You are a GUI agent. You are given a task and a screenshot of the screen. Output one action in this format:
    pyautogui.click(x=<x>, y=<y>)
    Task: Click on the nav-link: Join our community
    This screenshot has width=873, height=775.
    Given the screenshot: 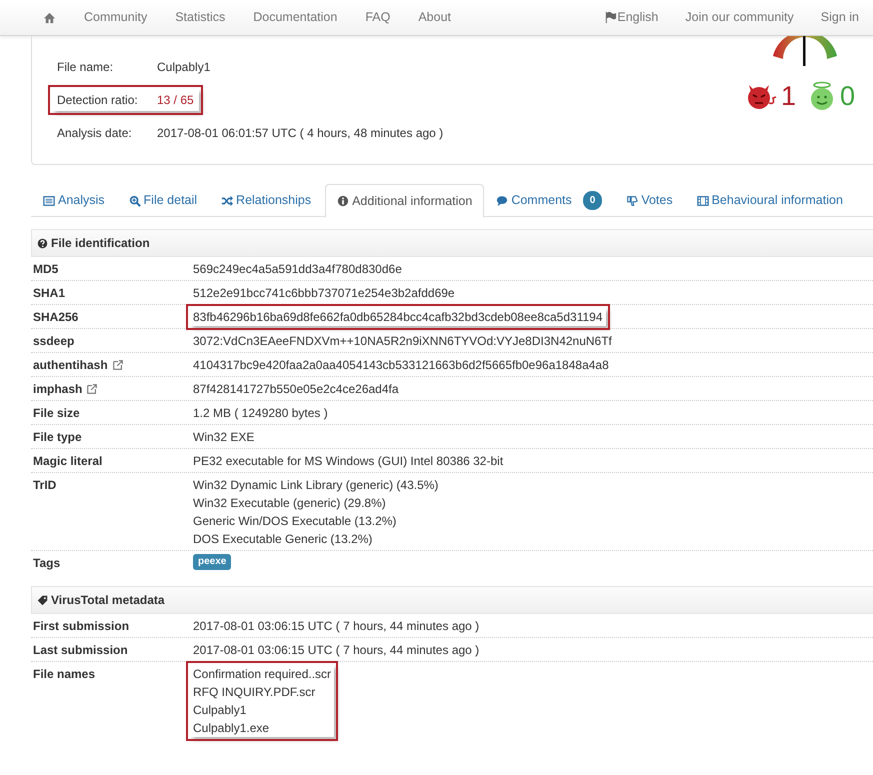 What is the action you would take?
    pyautogui.click(x=739, y=17)
    